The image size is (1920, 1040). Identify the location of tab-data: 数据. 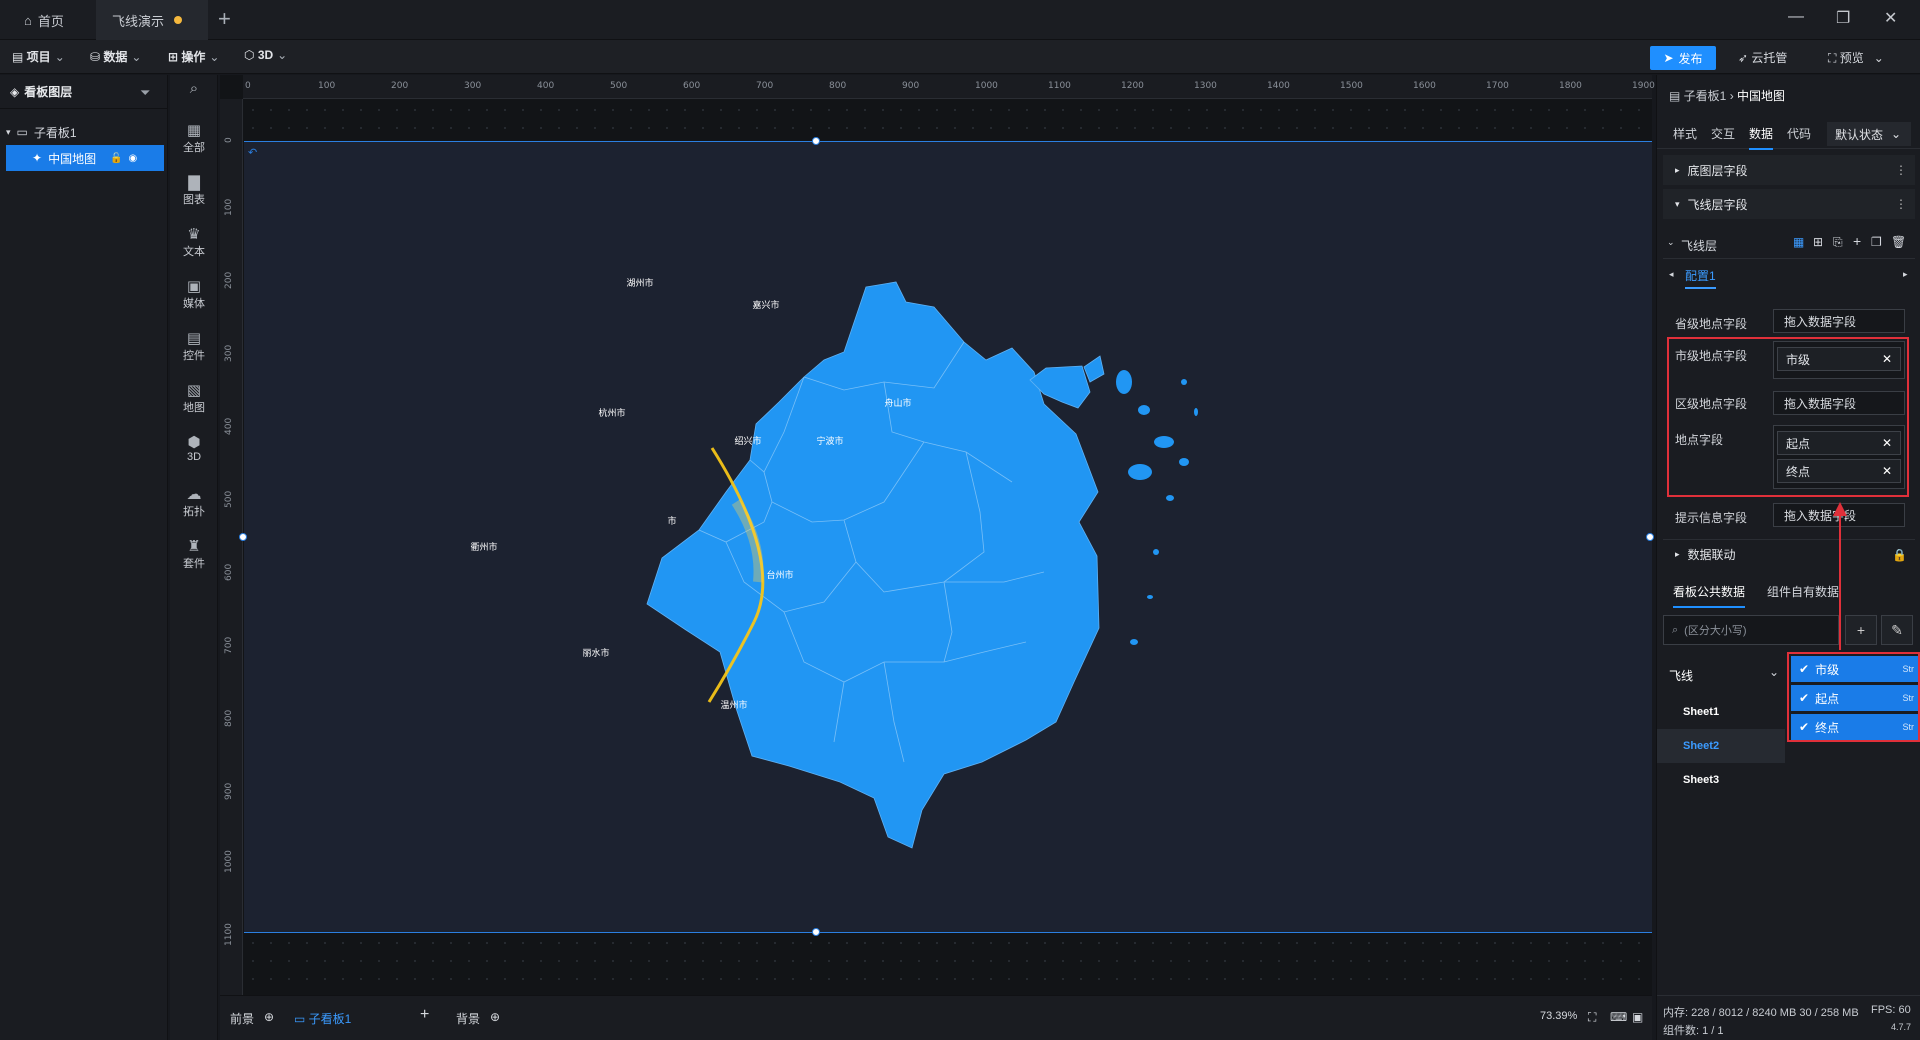
(1761, 137).